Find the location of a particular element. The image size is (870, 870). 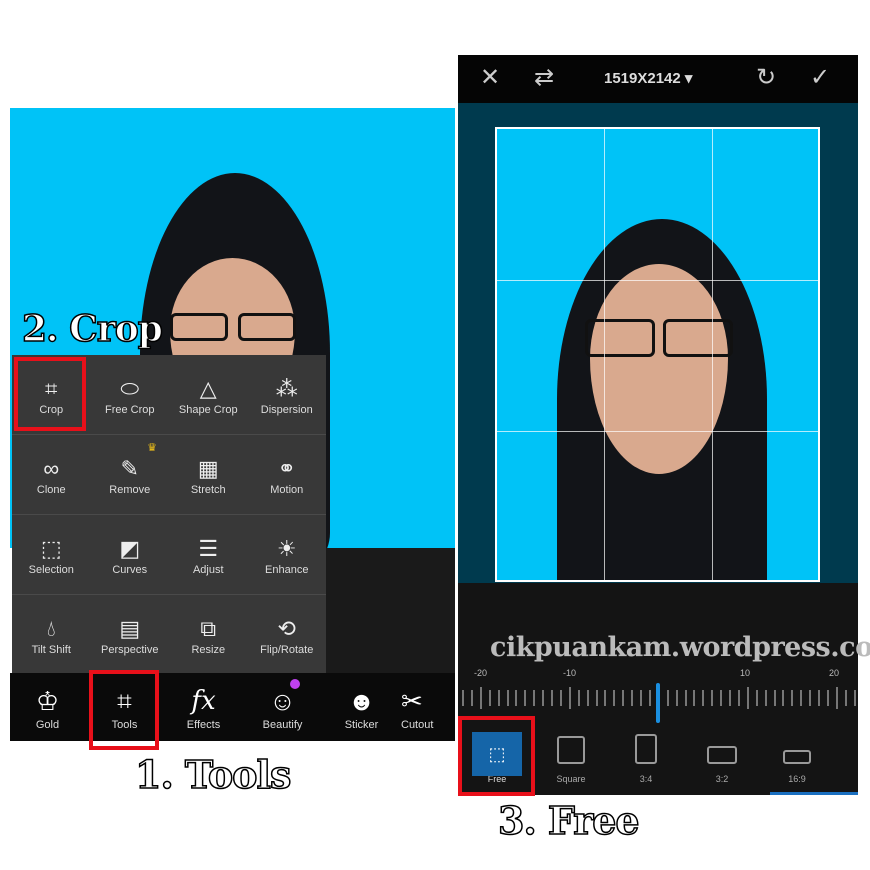

tab-effects: fx Effects is located at coordinates (203, 707).